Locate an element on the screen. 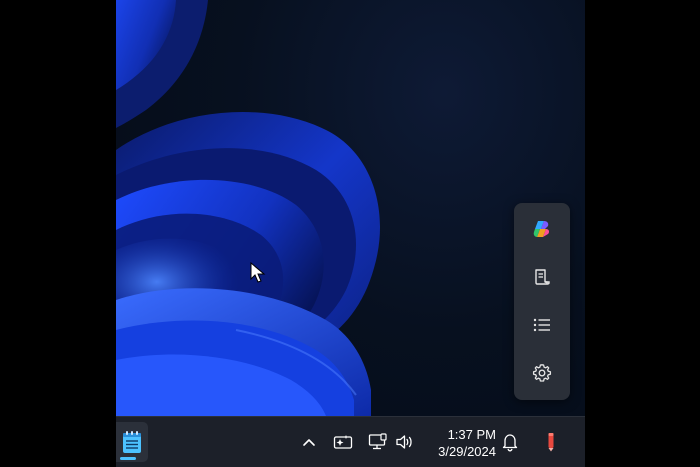 The height and width of the screenshot is (467, 700). network-icon is located at coordinates (377, 441).